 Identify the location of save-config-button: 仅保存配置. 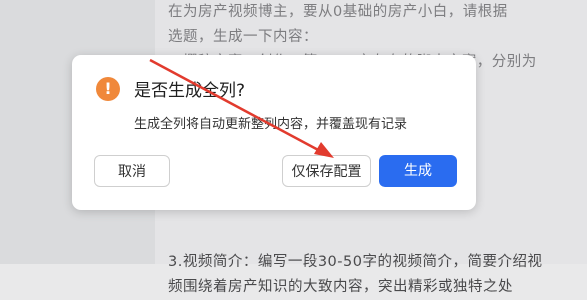
(326, 171).